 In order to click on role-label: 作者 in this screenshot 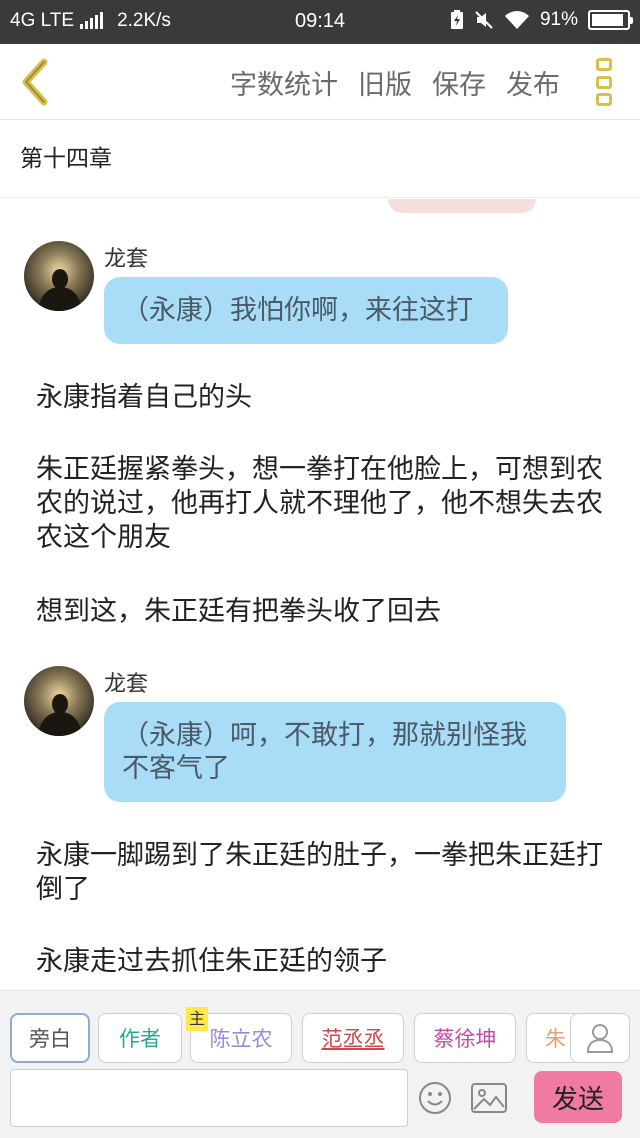, I will do `click(140, 1039)`.